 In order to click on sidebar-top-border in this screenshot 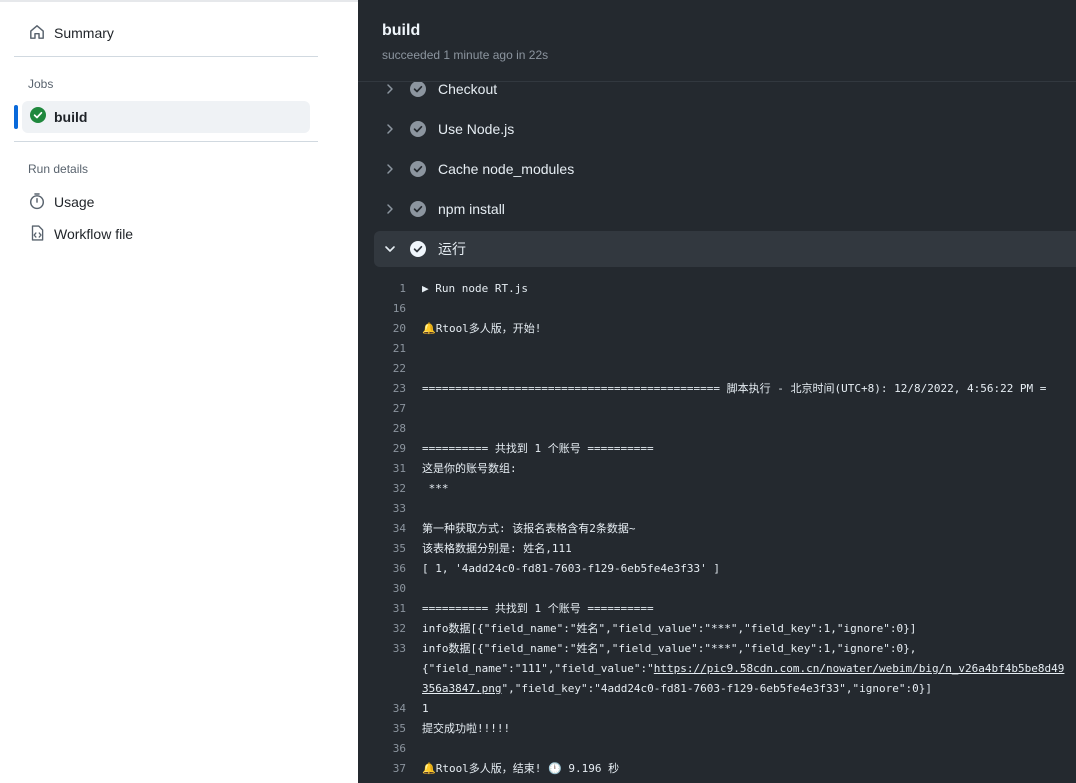, I will do `click(179, 1)`.